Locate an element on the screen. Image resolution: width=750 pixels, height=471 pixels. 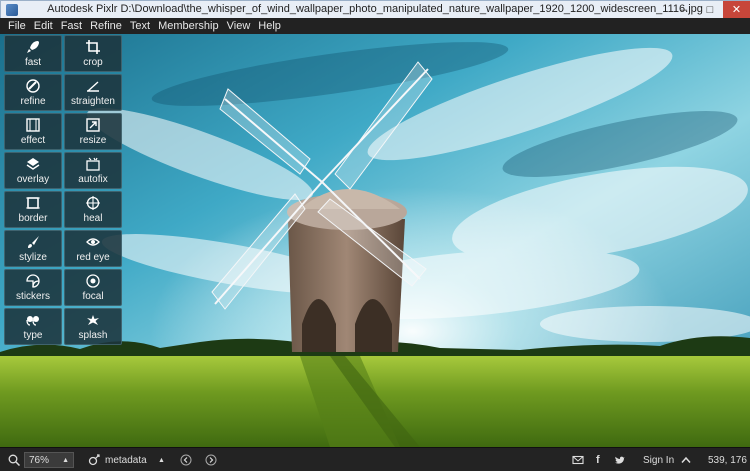
tool-fast: fast is located at coordinates (33, 53).